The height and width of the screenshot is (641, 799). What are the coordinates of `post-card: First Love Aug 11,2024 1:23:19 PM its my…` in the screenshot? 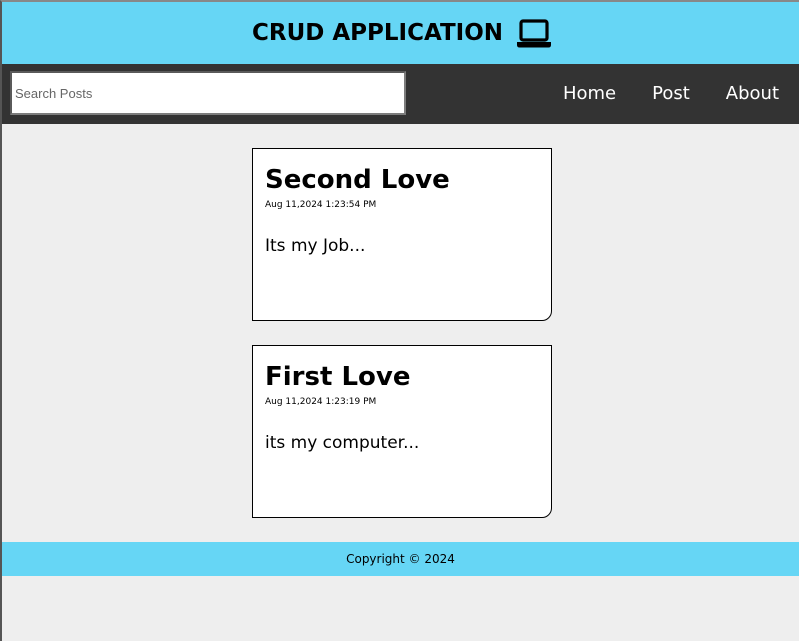 It's located at (402, 431).